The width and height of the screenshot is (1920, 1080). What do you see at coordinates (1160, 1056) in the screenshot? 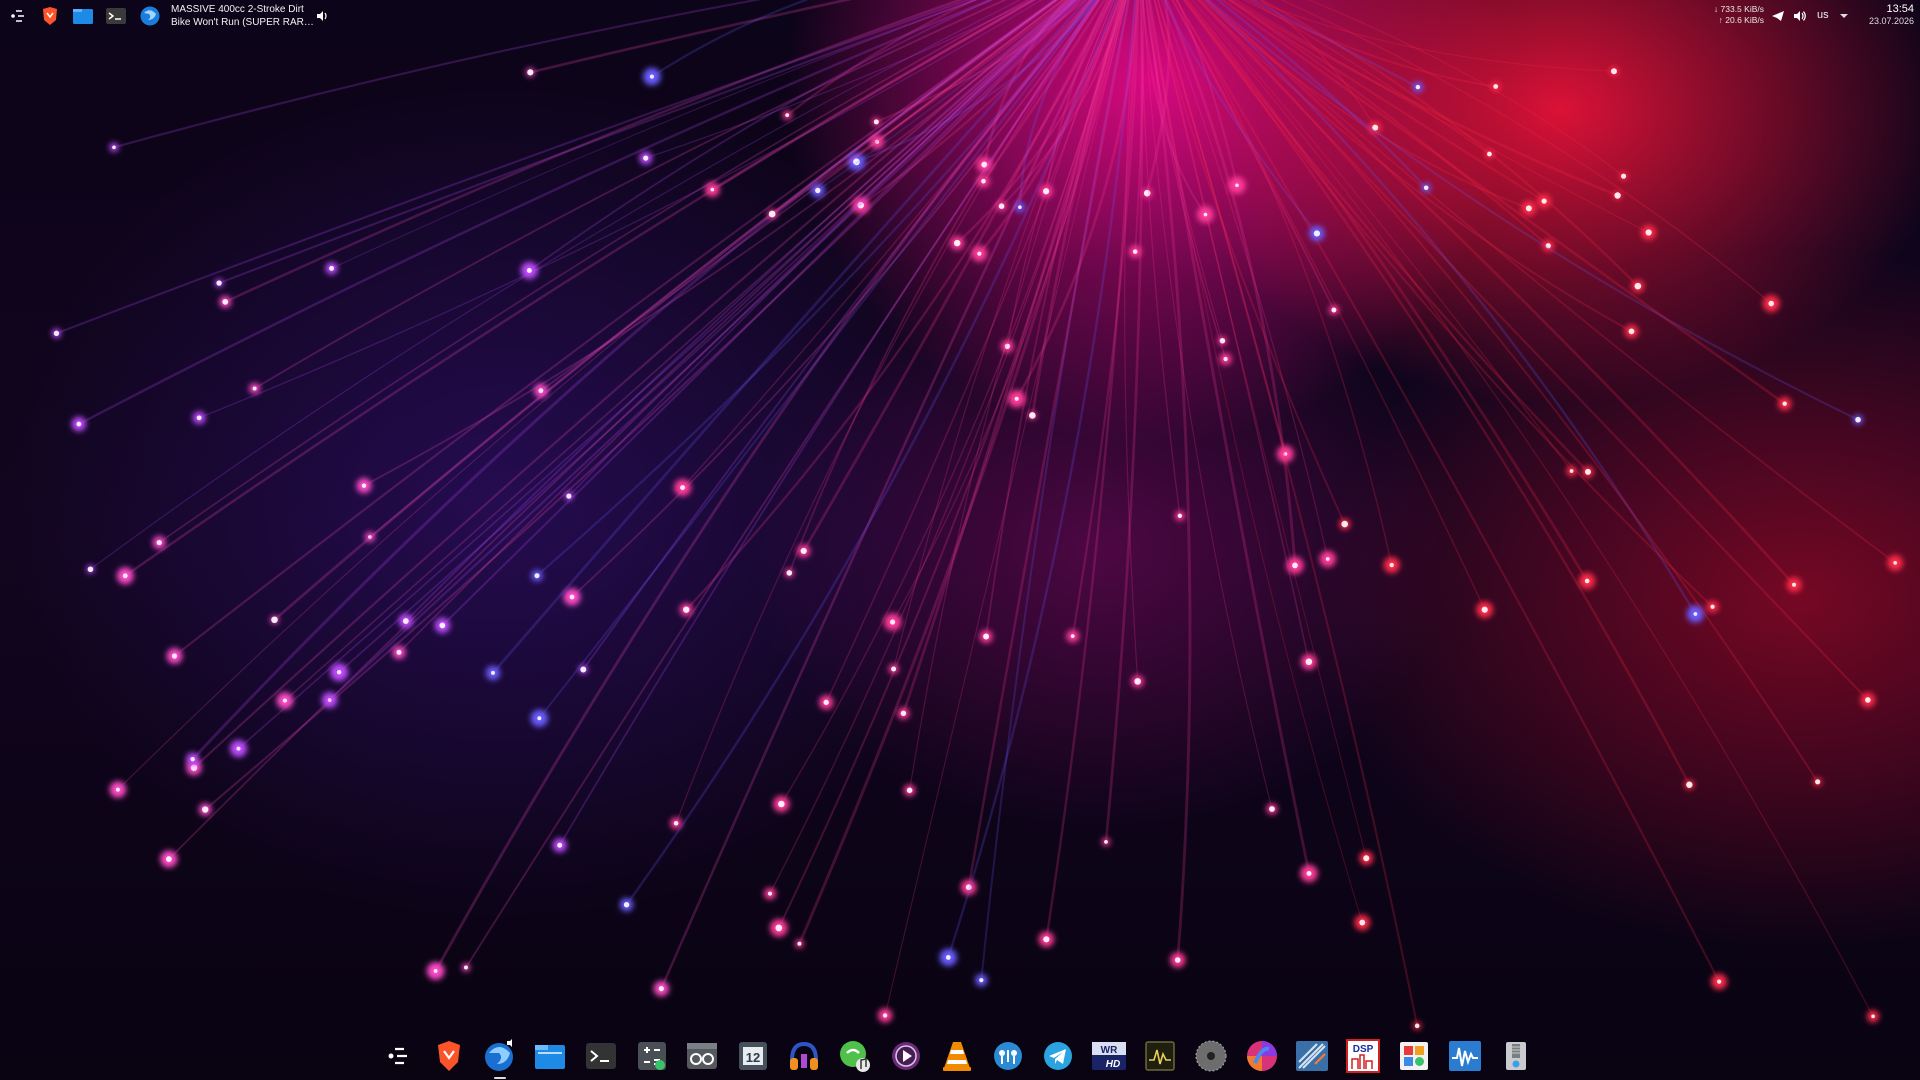
I see `system-monitor-icon` at bounding box center [1160, 1056].